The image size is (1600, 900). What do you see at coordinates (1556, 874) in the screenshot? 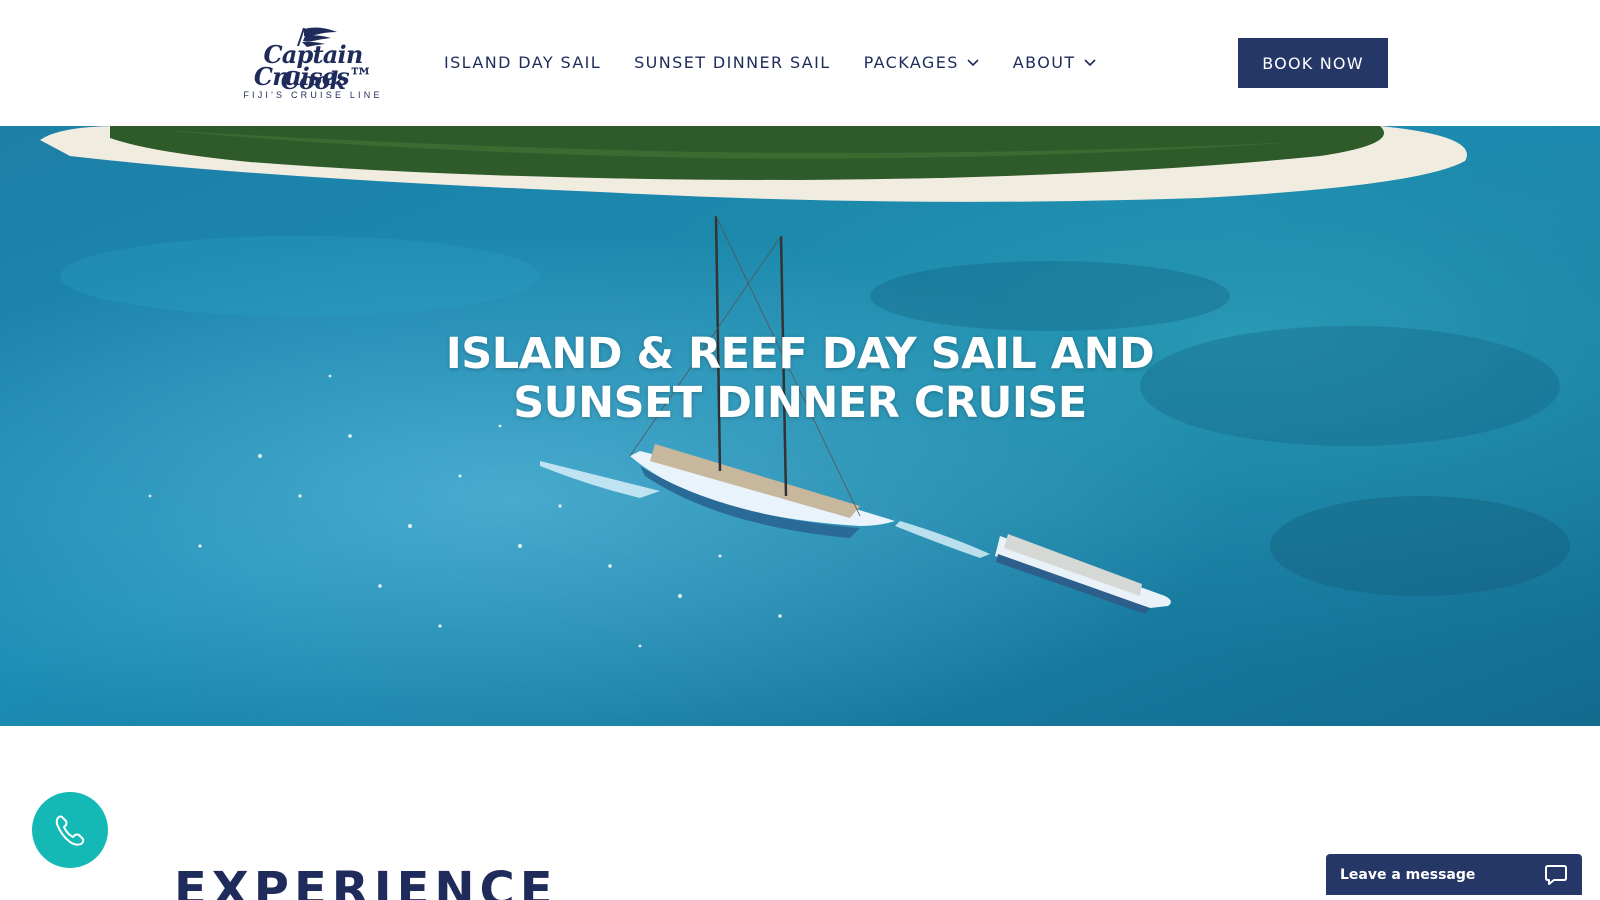
I see `chat-bubble-icon` at bounding box center [1556, 874].